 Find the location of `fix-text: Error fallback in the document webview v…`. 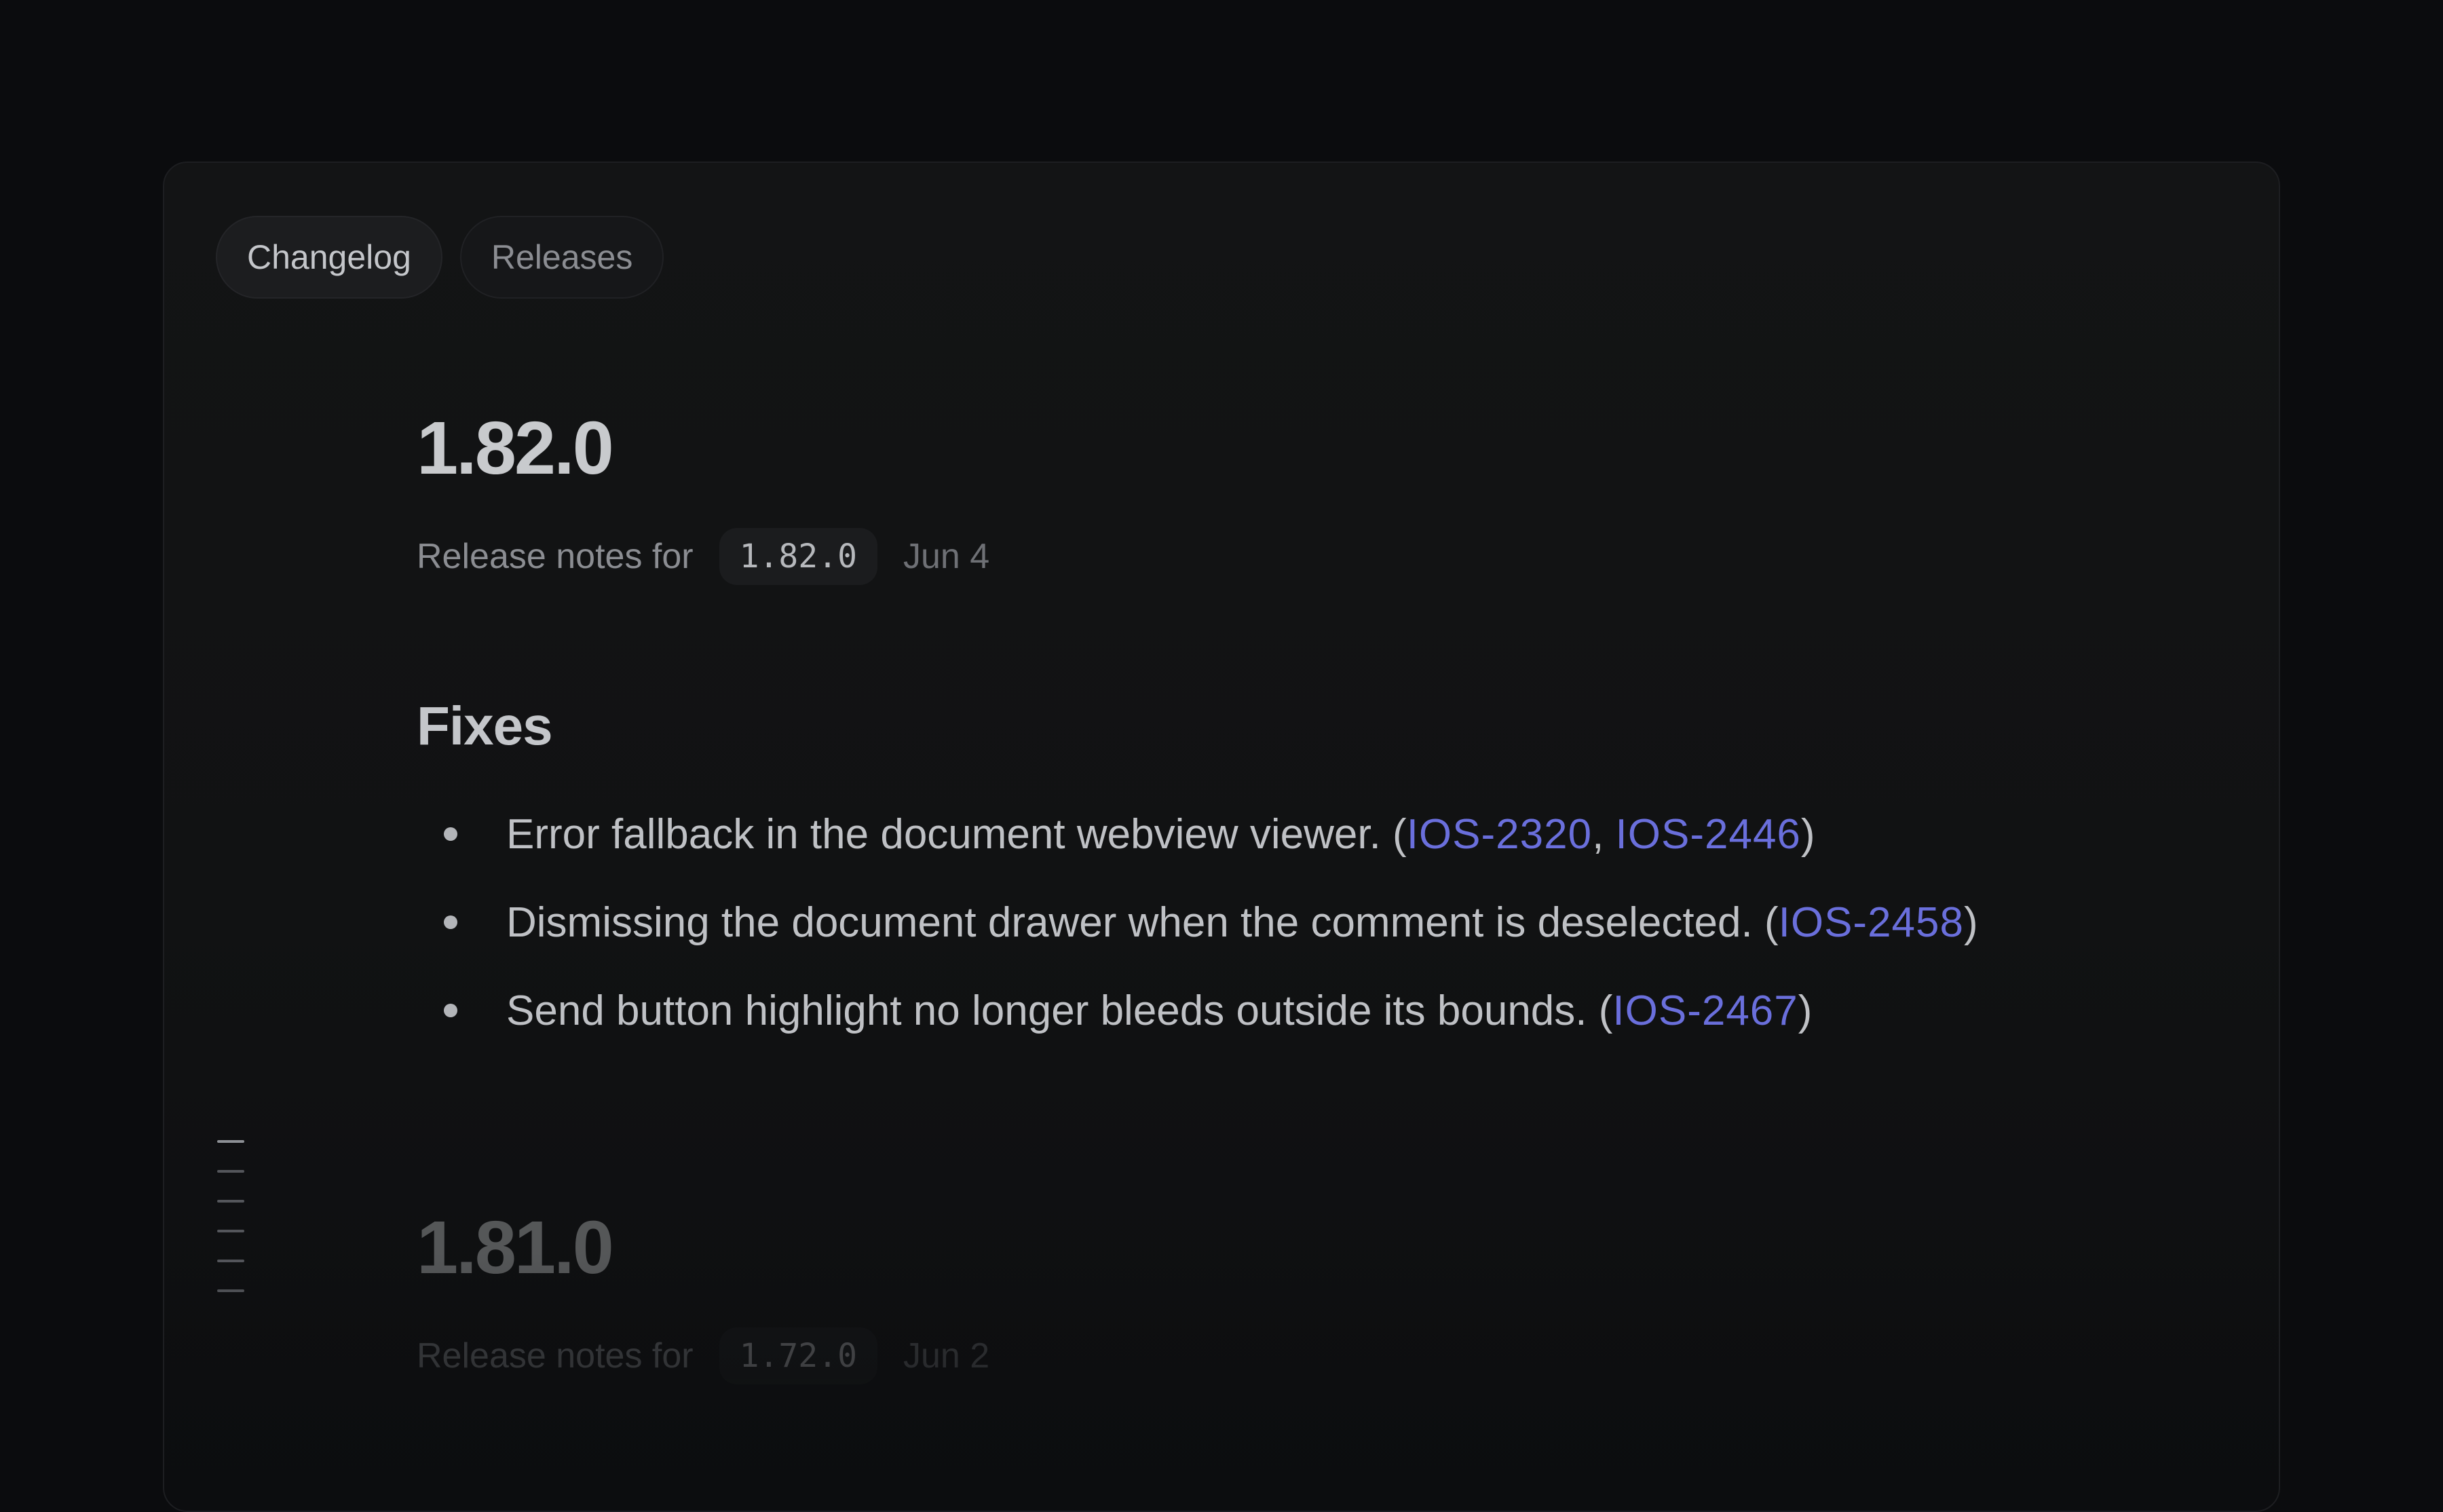

fix-text: Error fallback in the document webview v… is located at coordinates (1160, 834).